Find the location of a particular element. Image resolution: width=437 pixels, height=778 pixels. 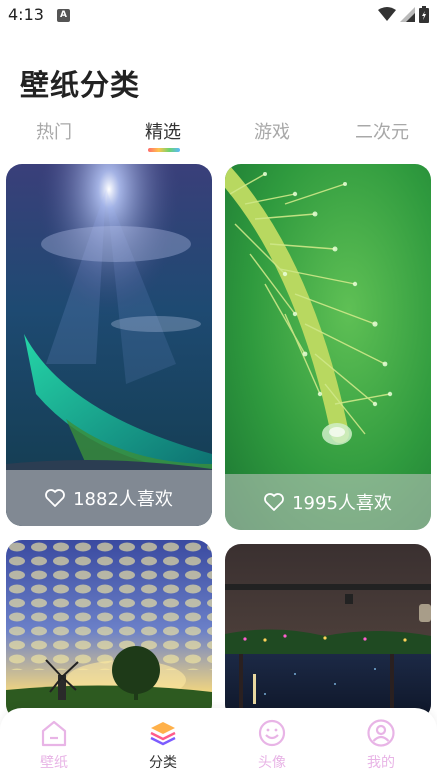

layers-icon is located at coordinates (163, 734).